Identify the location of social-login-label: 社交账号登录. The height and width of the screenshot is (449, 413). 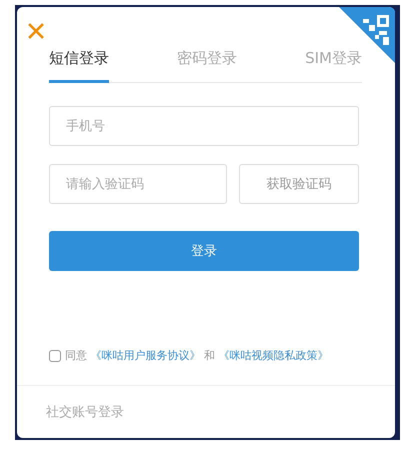
(85, 412).